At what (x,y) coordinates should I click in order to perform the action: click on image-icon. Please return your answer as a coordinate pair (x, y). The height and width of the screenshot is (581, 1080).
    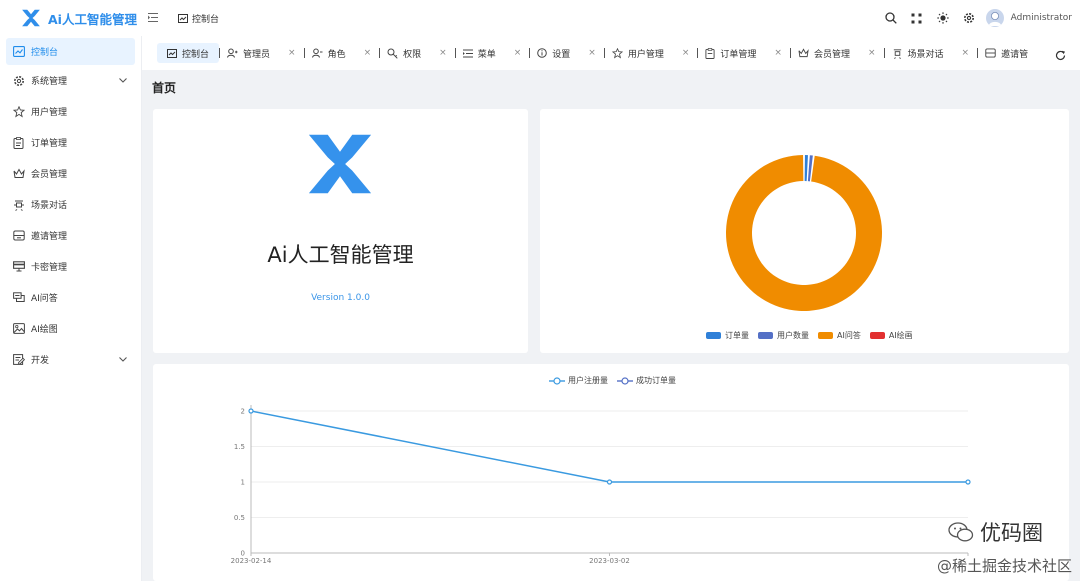
    Looking at the image, I should click on (19, 328).